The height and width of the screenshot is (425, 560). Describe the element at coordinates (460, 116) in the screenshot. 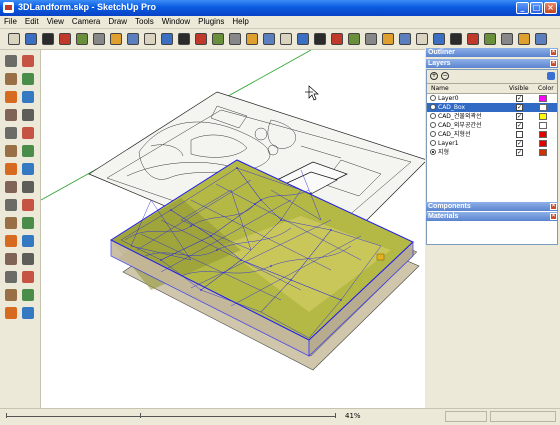

I see `layer-name: CAD_건물외곽선` at that location.